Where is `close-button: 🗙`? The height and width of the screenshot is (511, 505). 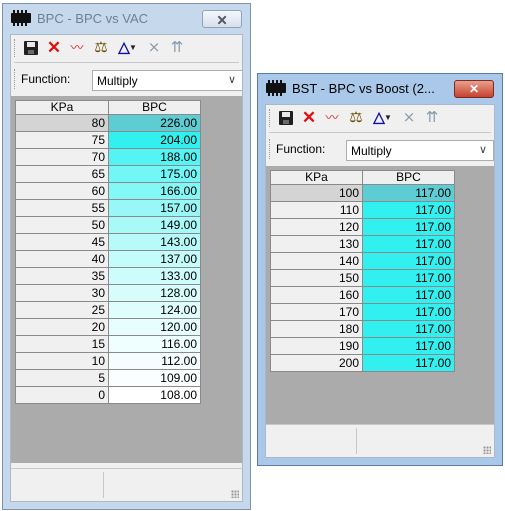 close-button: 🗙 is located at coordinates (222, 19).